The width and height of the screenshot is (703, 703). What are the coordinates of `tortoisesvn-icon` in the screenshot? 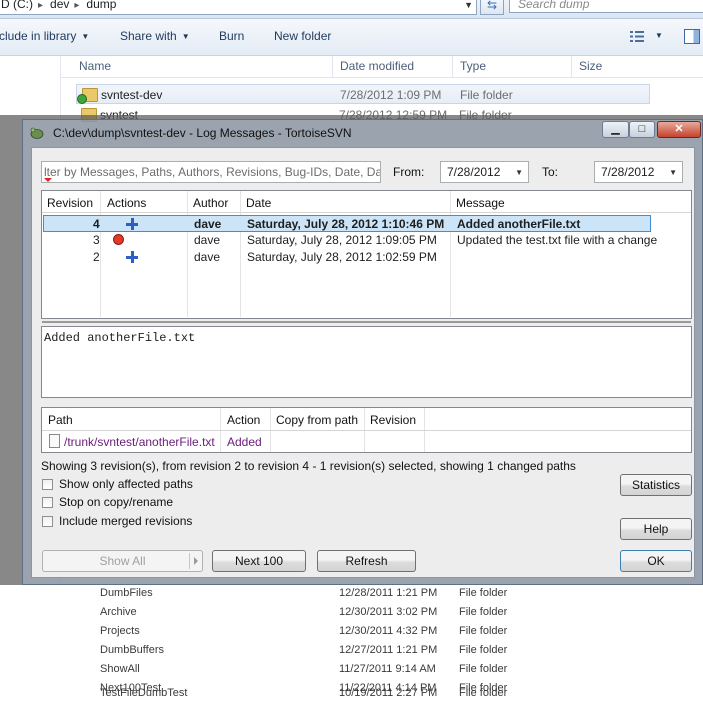 It's located at (37, 133).